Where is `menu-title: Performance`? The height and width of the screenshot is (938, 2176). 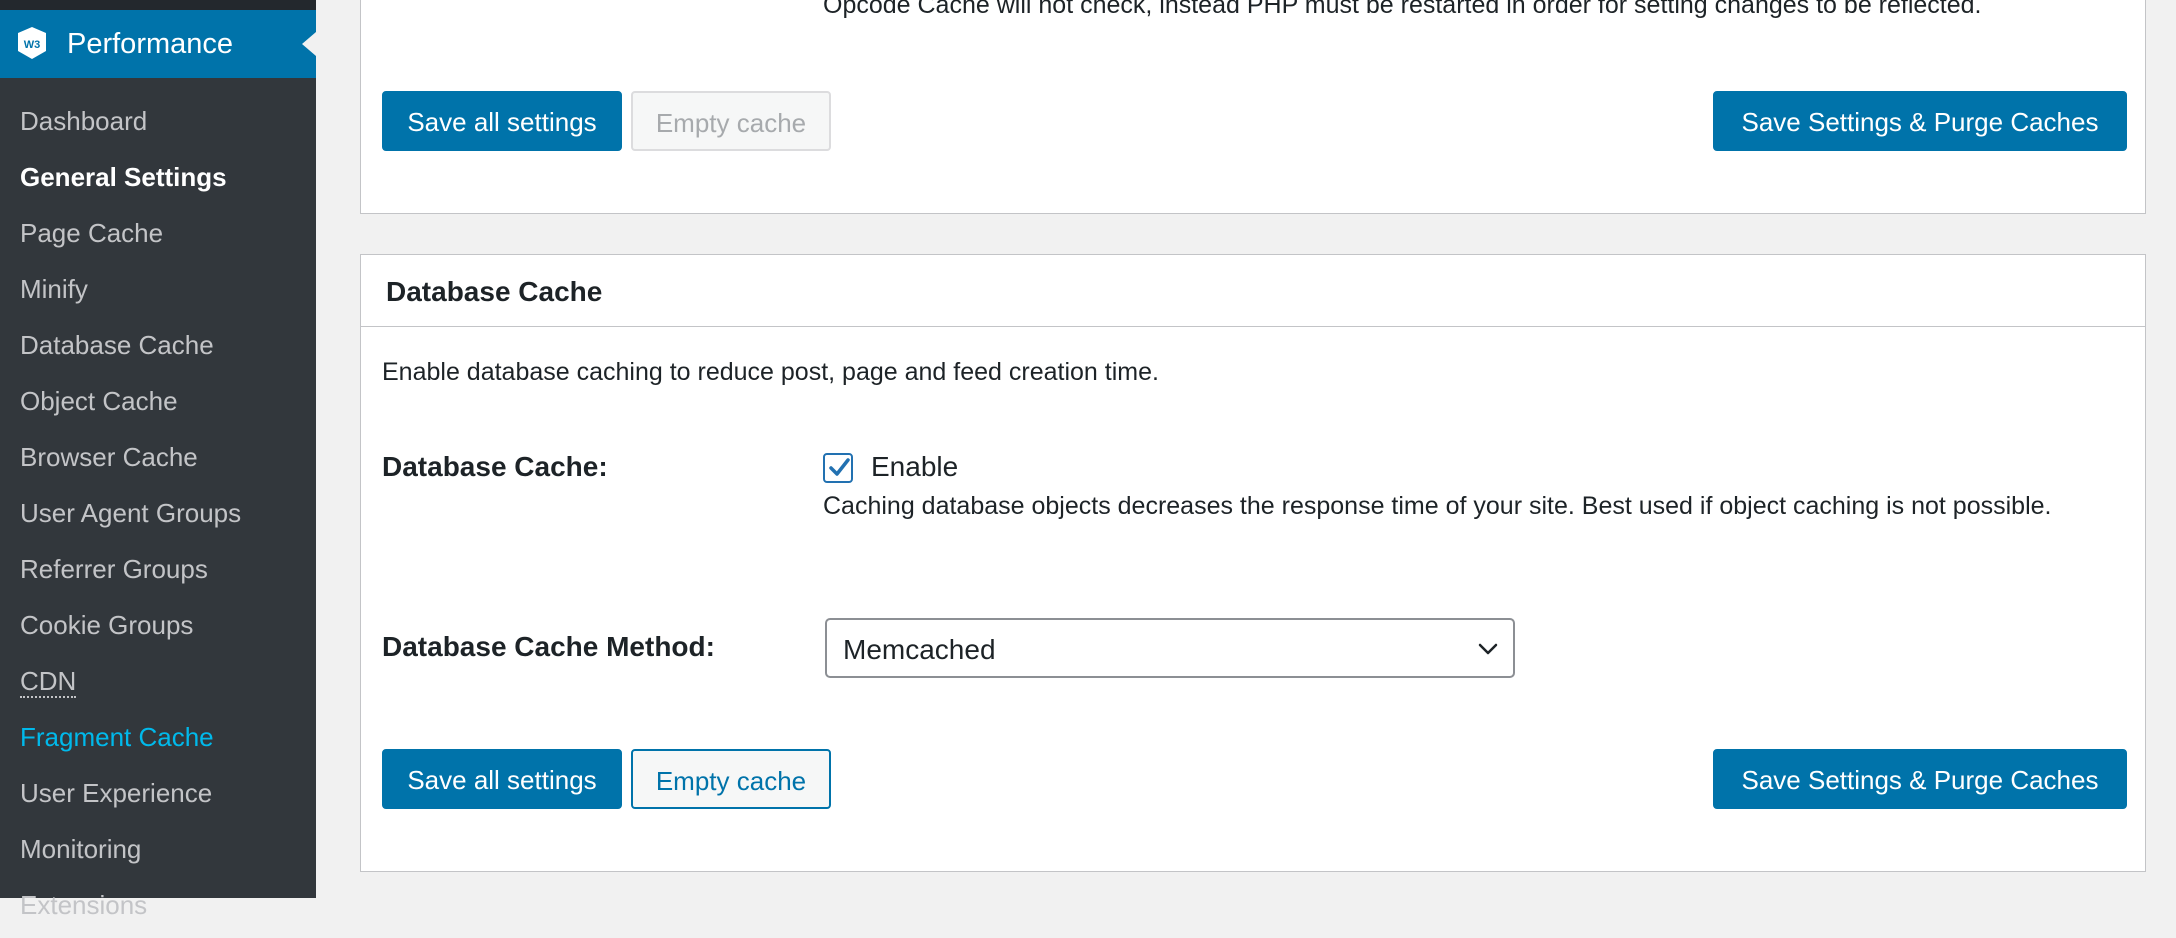 menu-title: Performance is located at coordinates (150, 44).